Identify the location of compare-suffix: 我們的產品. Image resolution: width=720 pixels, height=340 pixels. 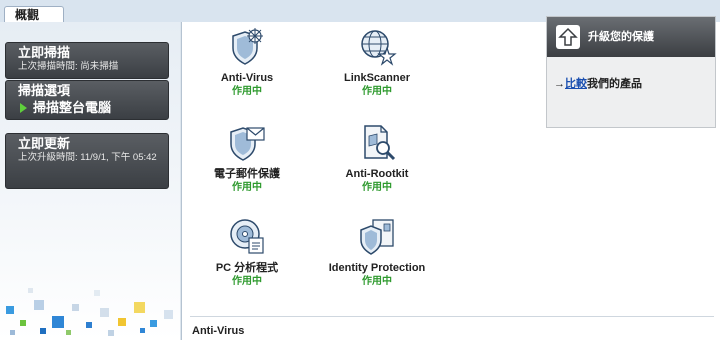
(614, 84).